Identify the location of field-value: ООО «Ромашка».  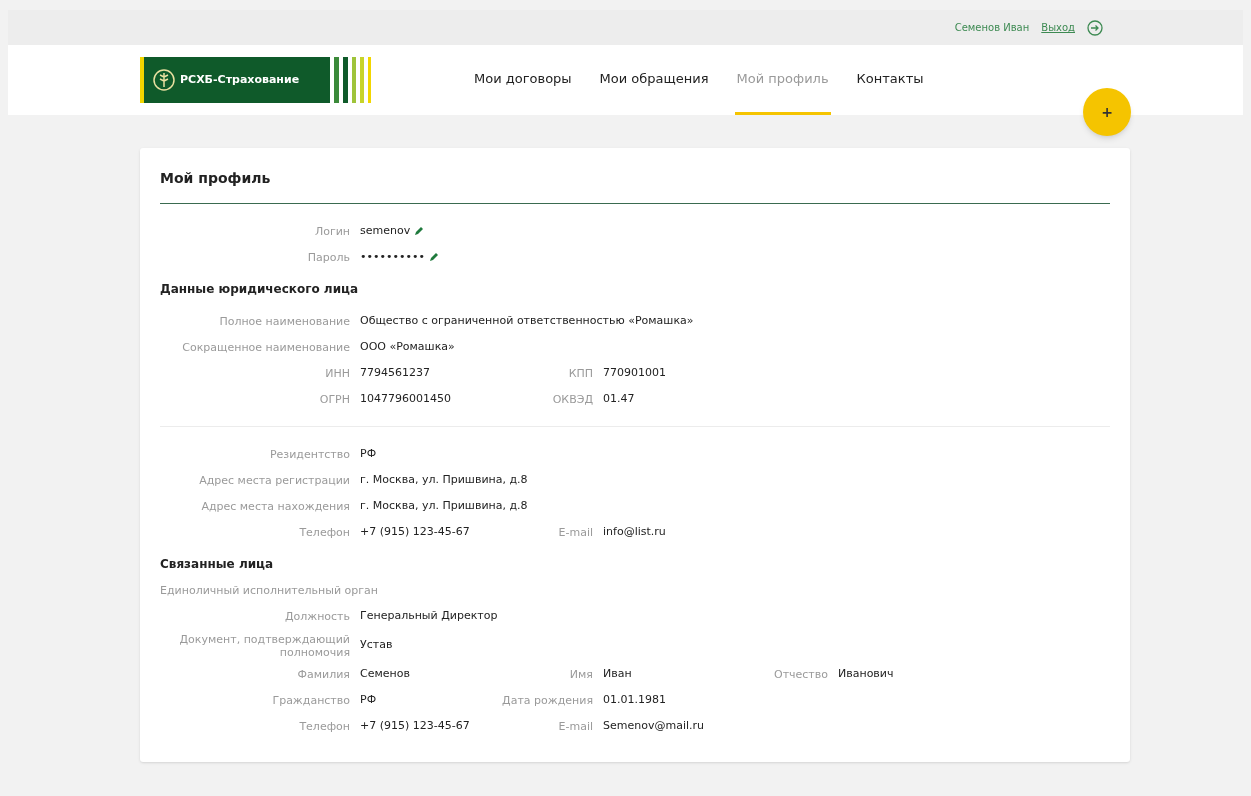
(407, 346).